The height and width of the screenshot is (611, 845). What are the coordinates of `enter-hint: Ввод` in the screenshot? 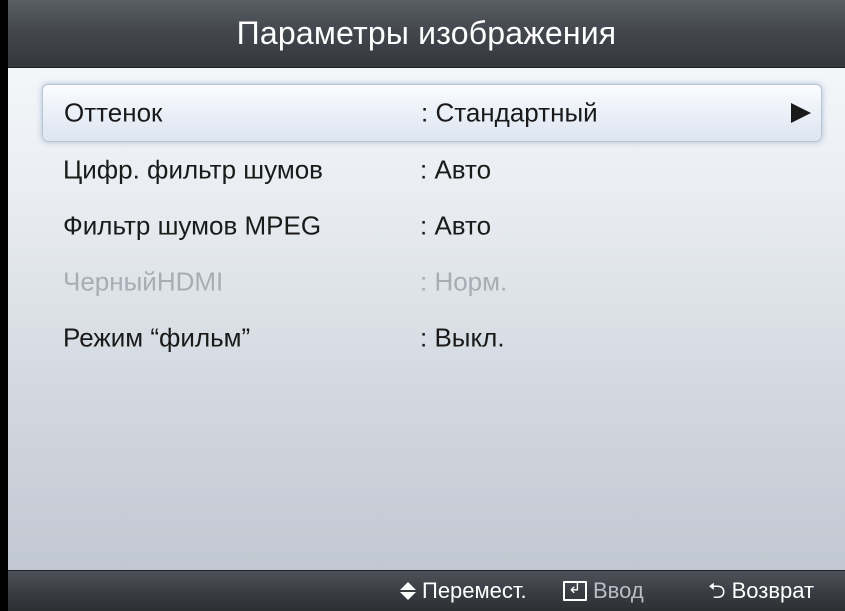 It's located at (603, 590).